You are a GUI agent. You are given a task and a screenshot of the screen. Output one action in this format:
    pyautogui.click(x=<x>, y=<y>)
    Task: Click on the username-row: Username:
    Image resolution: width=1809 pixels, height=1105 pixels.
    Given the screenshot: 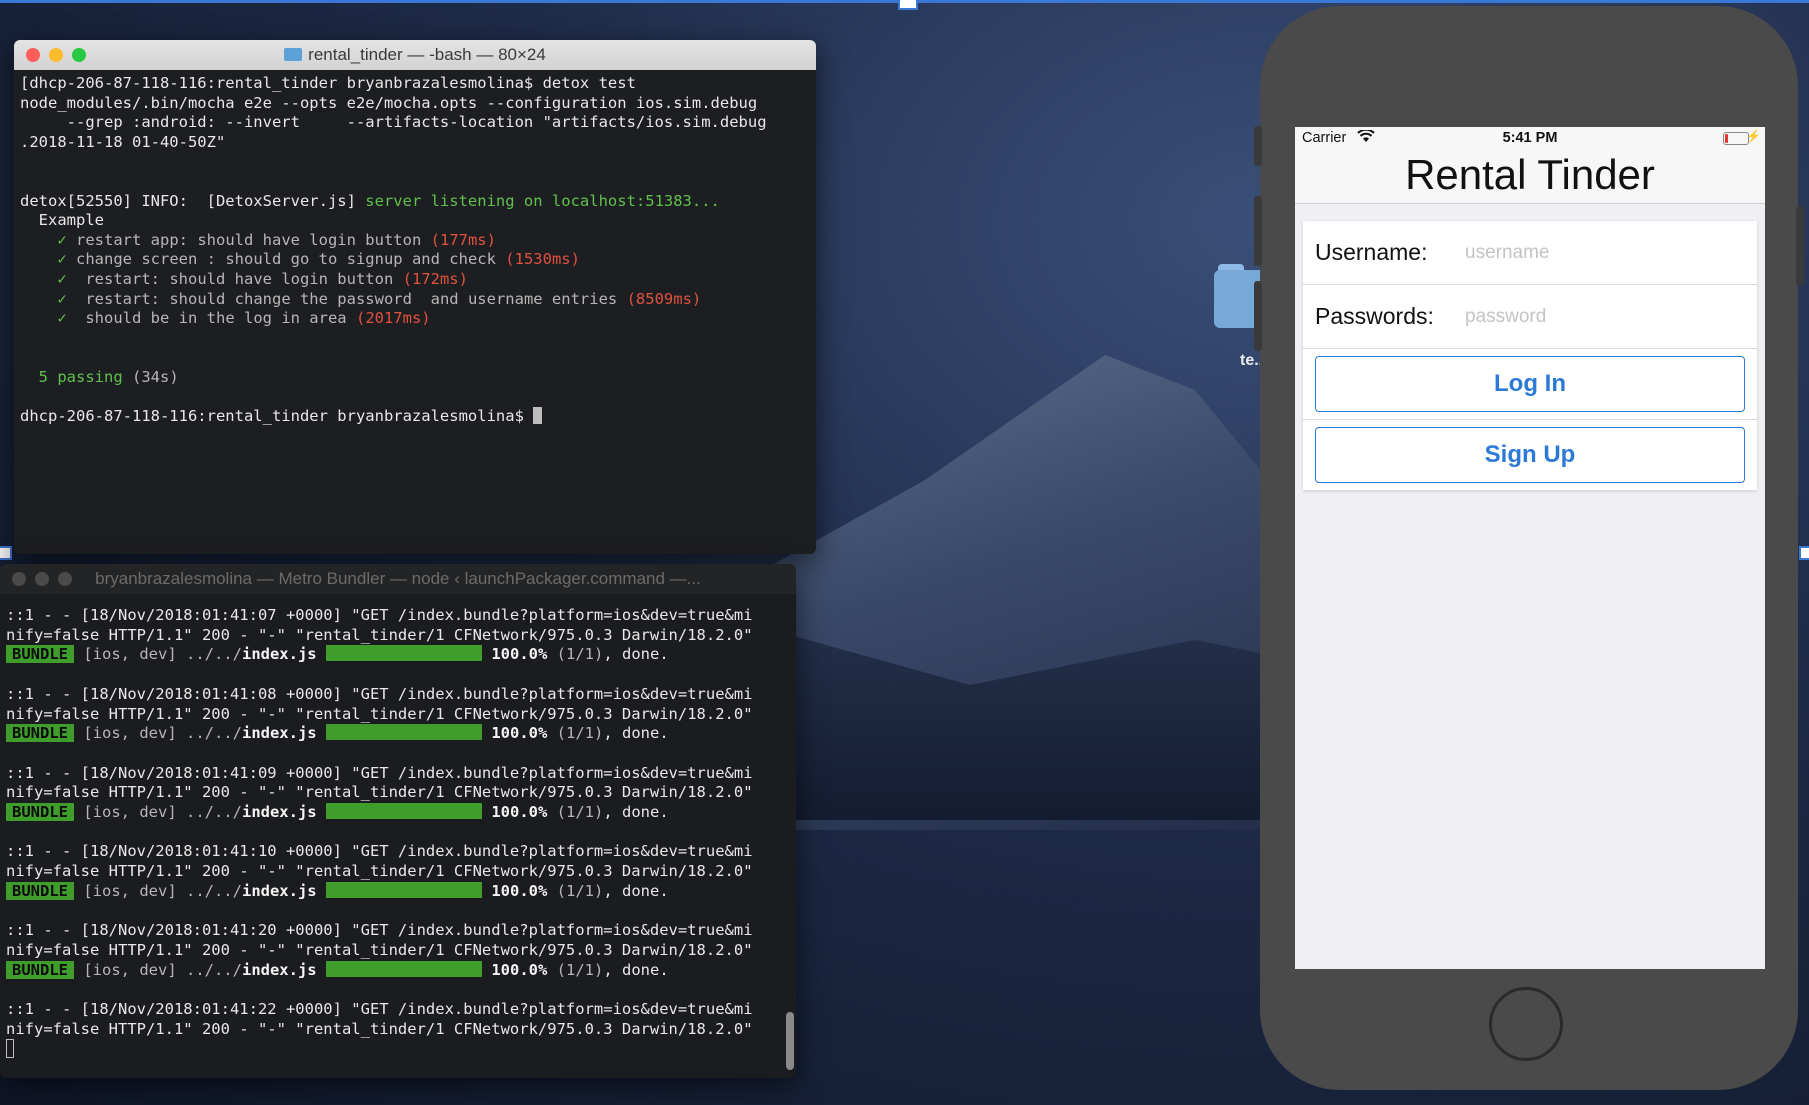 What is the action you would take?
    pyautogui.click(x=1530, y=253)
    